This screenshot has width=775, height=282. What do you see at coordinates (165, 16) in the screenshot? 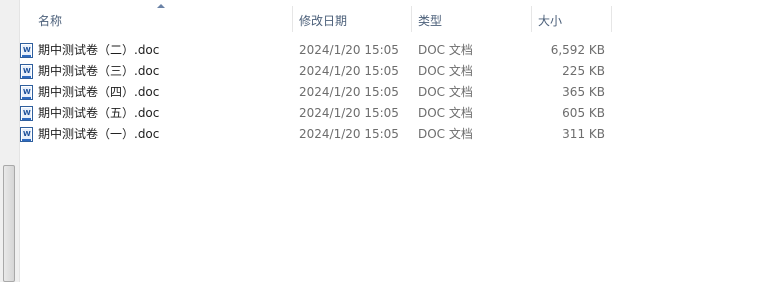
I see `column-header-name: 名称` at bounding box center [165, 16].